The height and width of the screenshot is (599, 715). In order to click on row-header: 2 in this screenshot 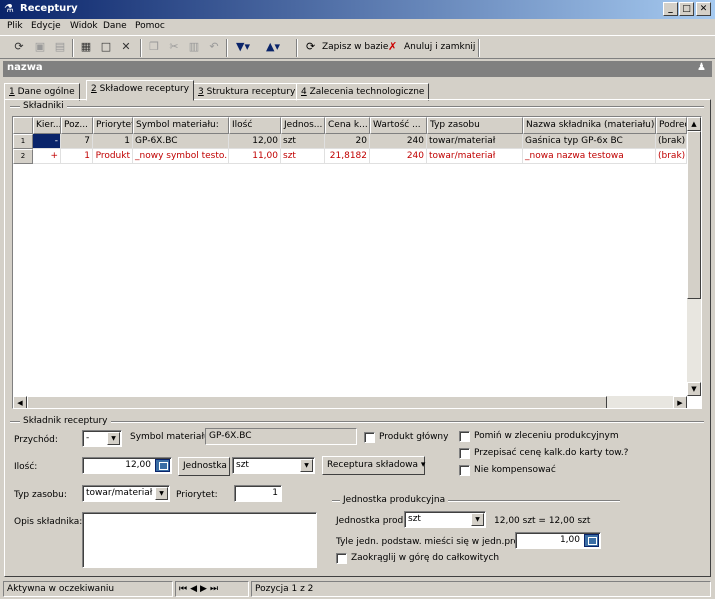, I will do `click(23, 156)`.